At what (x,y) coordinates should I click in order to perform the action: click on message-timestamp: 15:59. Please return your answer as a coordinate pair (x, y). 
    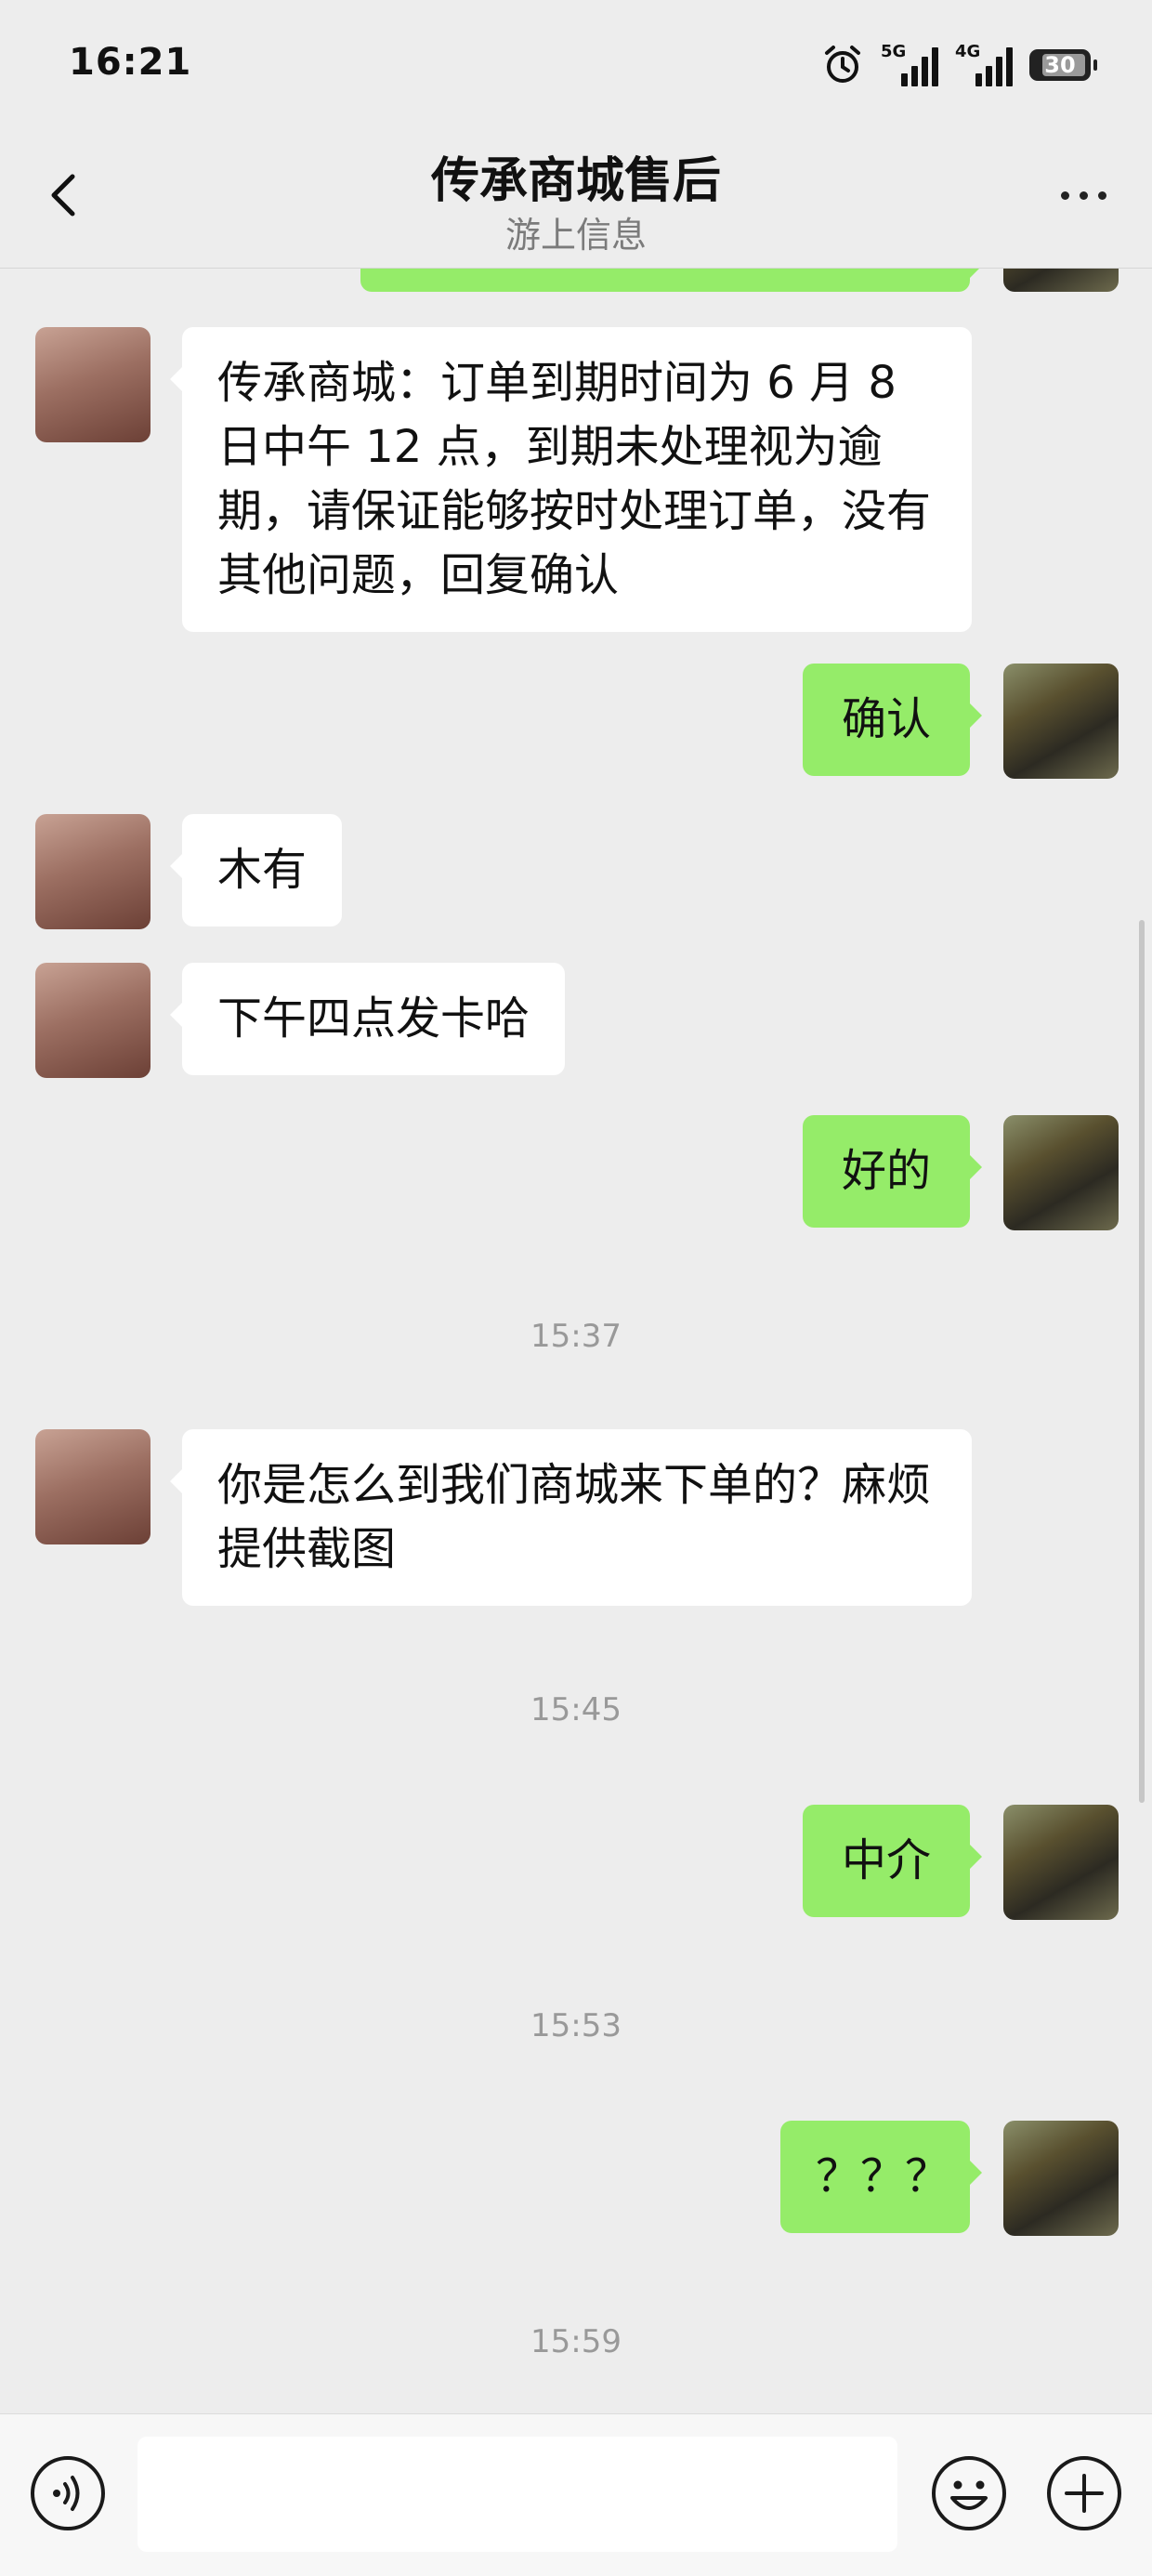
    Looking at the image, I should click on (576, 2341).